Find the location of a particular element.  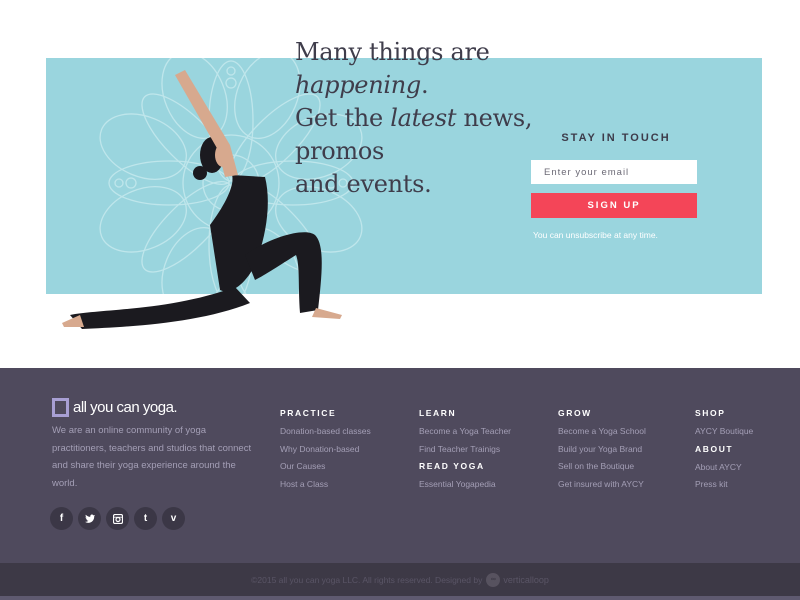

headline-emphasis: happening is located at coordinates (358, 85).